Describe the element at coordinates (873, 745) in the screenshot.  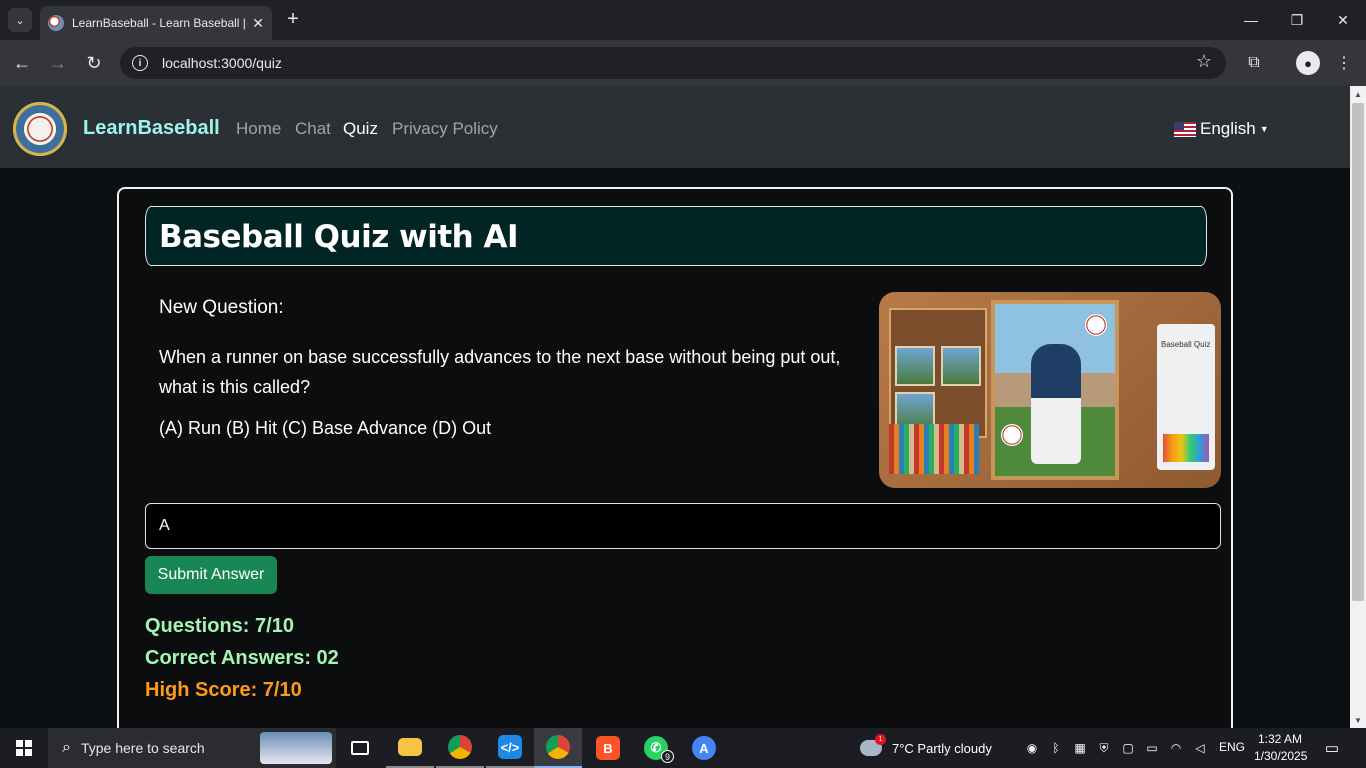
I see `partly-cloudy-icon: 1` at that location.